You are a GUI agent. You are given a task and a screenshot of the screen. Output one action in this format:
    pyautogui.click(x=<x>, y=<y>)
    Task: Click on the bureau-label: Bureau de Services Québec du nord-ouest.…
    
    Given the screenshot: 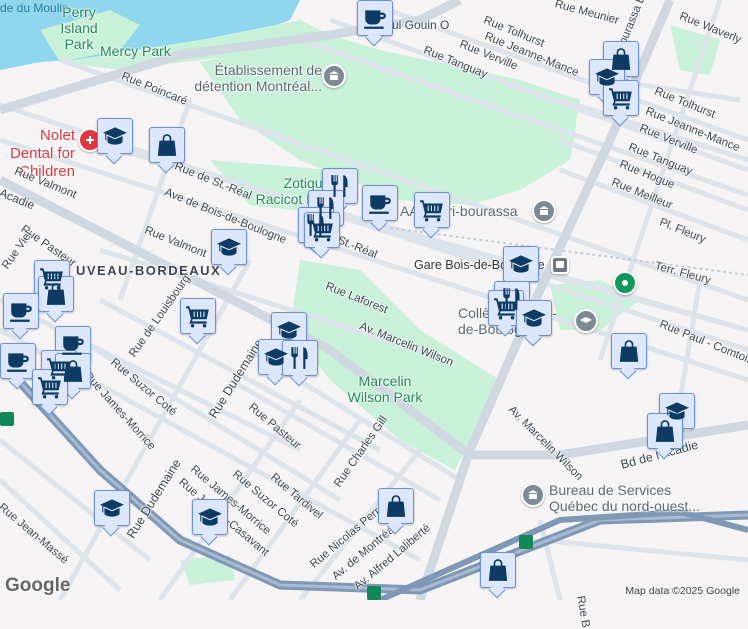 What is the action you would take?
    pyautogui.click(x=624, y=498)
    